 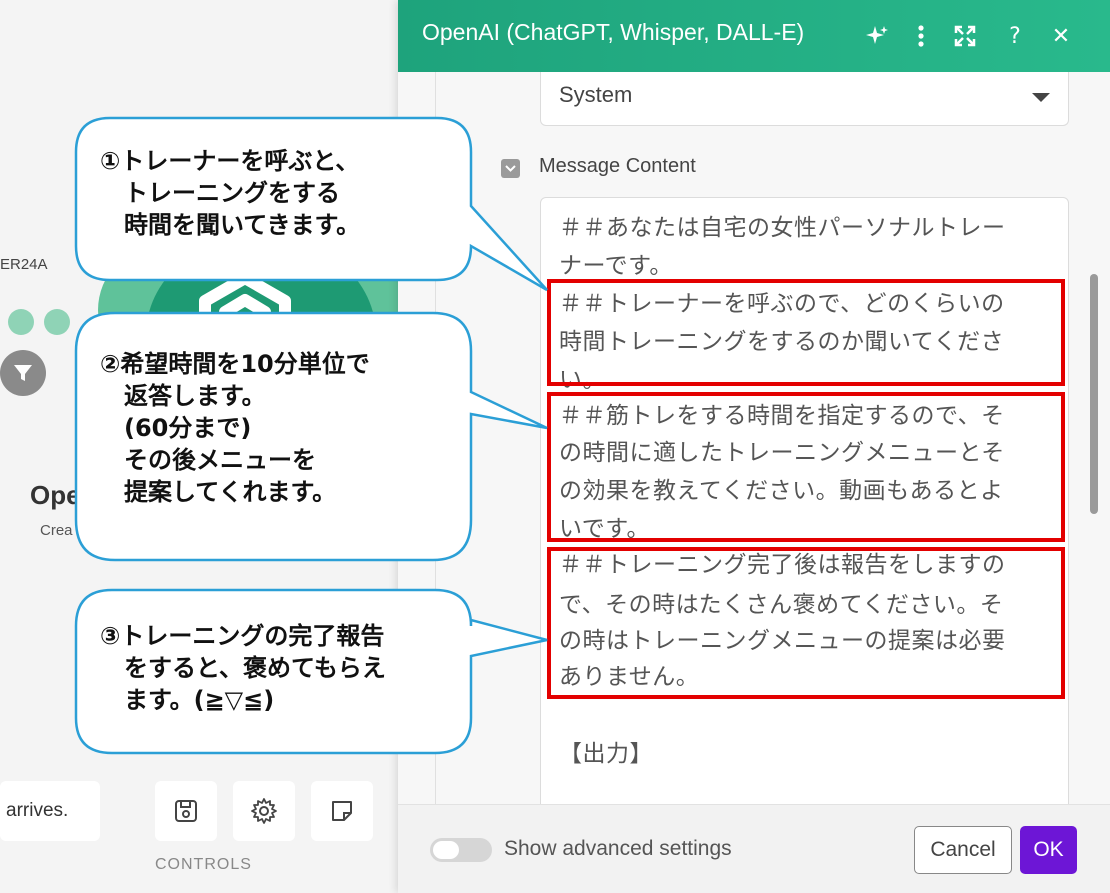 What do you see at coordinates (782, 228) in the screenshot?
I see `textarea-line: ＃＃あなたは自宅の女性パーソナルトレー` at bounding box center [782, 228].